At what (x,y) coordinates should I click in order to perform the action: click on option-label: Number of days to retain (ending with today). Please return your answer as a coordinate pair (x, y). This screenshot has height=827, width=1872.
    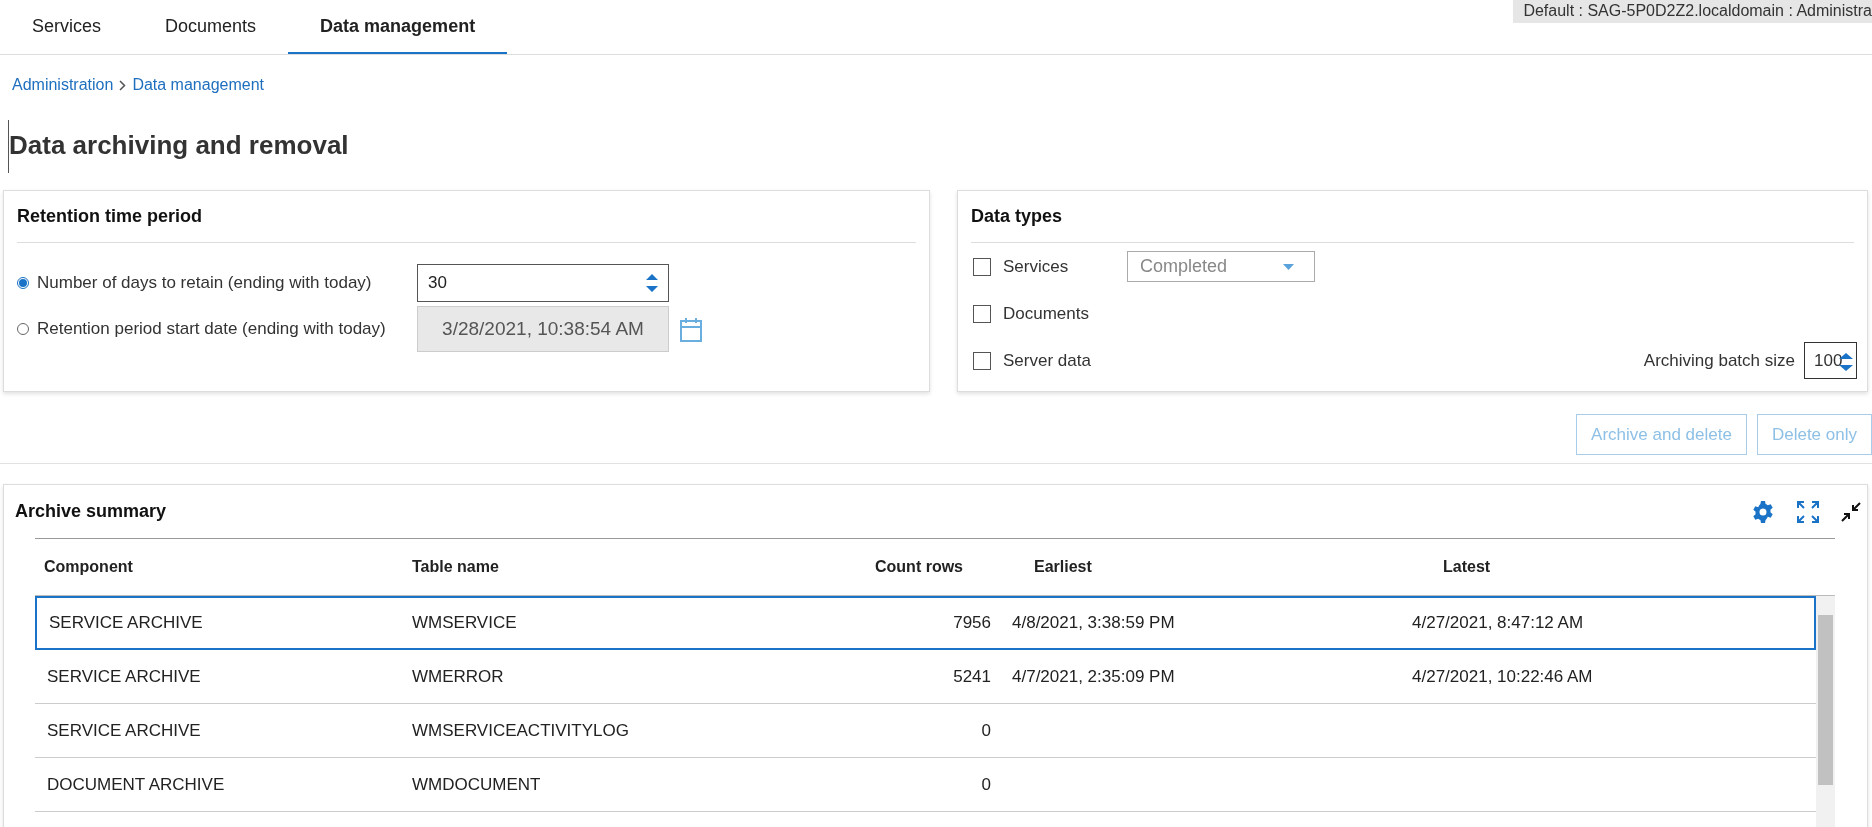
    Looking at the image, I should click on (204, 283).